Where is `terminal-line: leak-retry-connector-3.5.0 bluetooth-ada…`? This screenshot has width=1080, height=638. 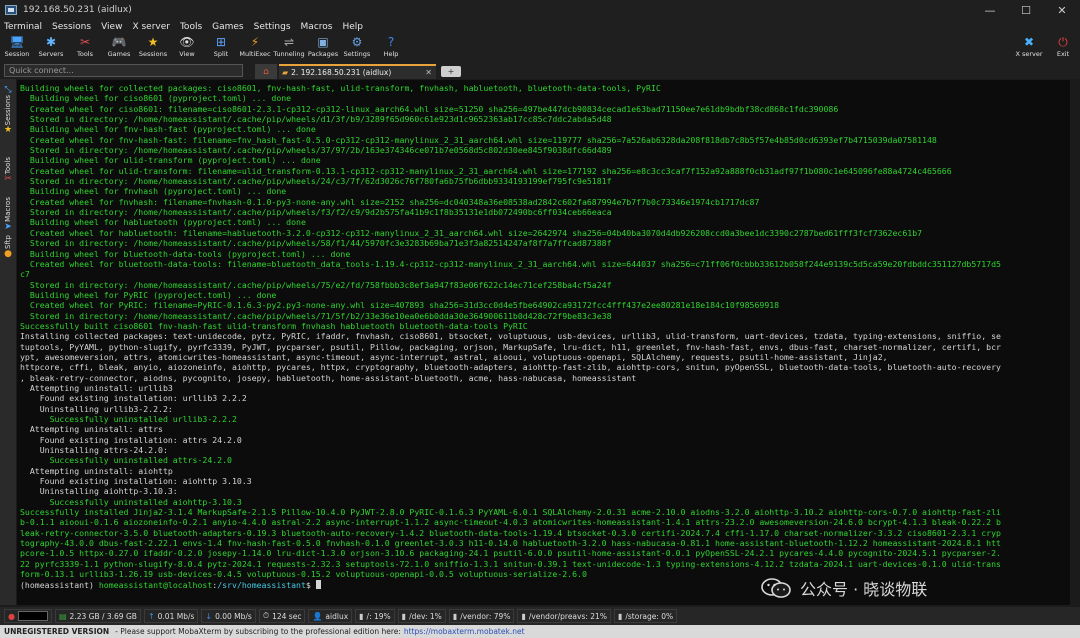 terminal-line: leak-retry-connector-3.5.0 bluetooth-ada… is located at coordinates (545, 533).